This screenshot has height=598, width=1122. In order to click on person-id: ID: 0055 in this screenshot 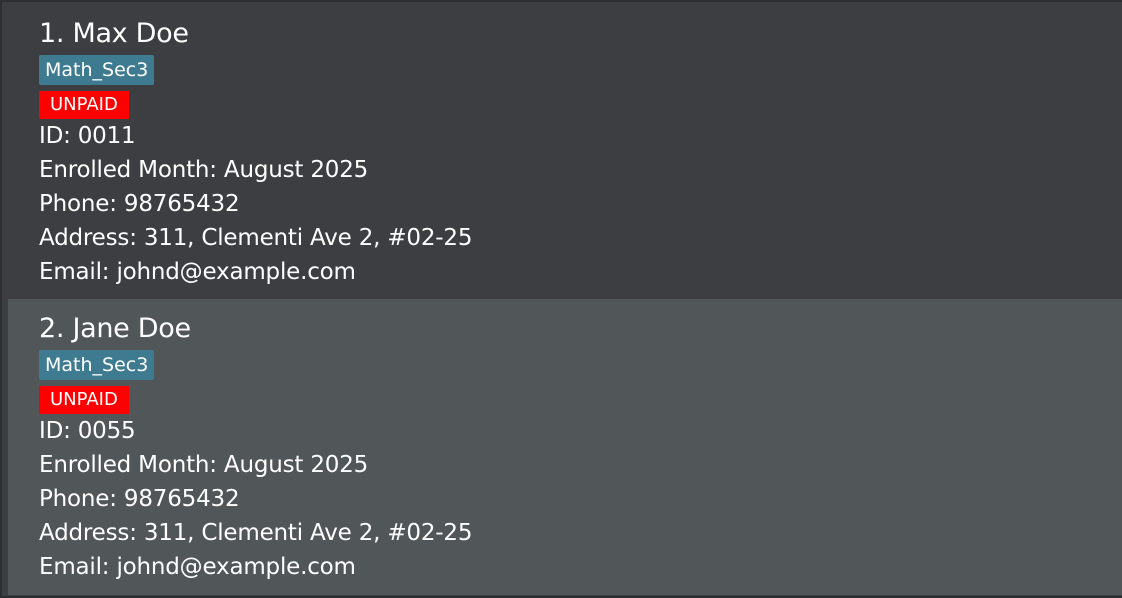, I will do `click(87, 431)`.